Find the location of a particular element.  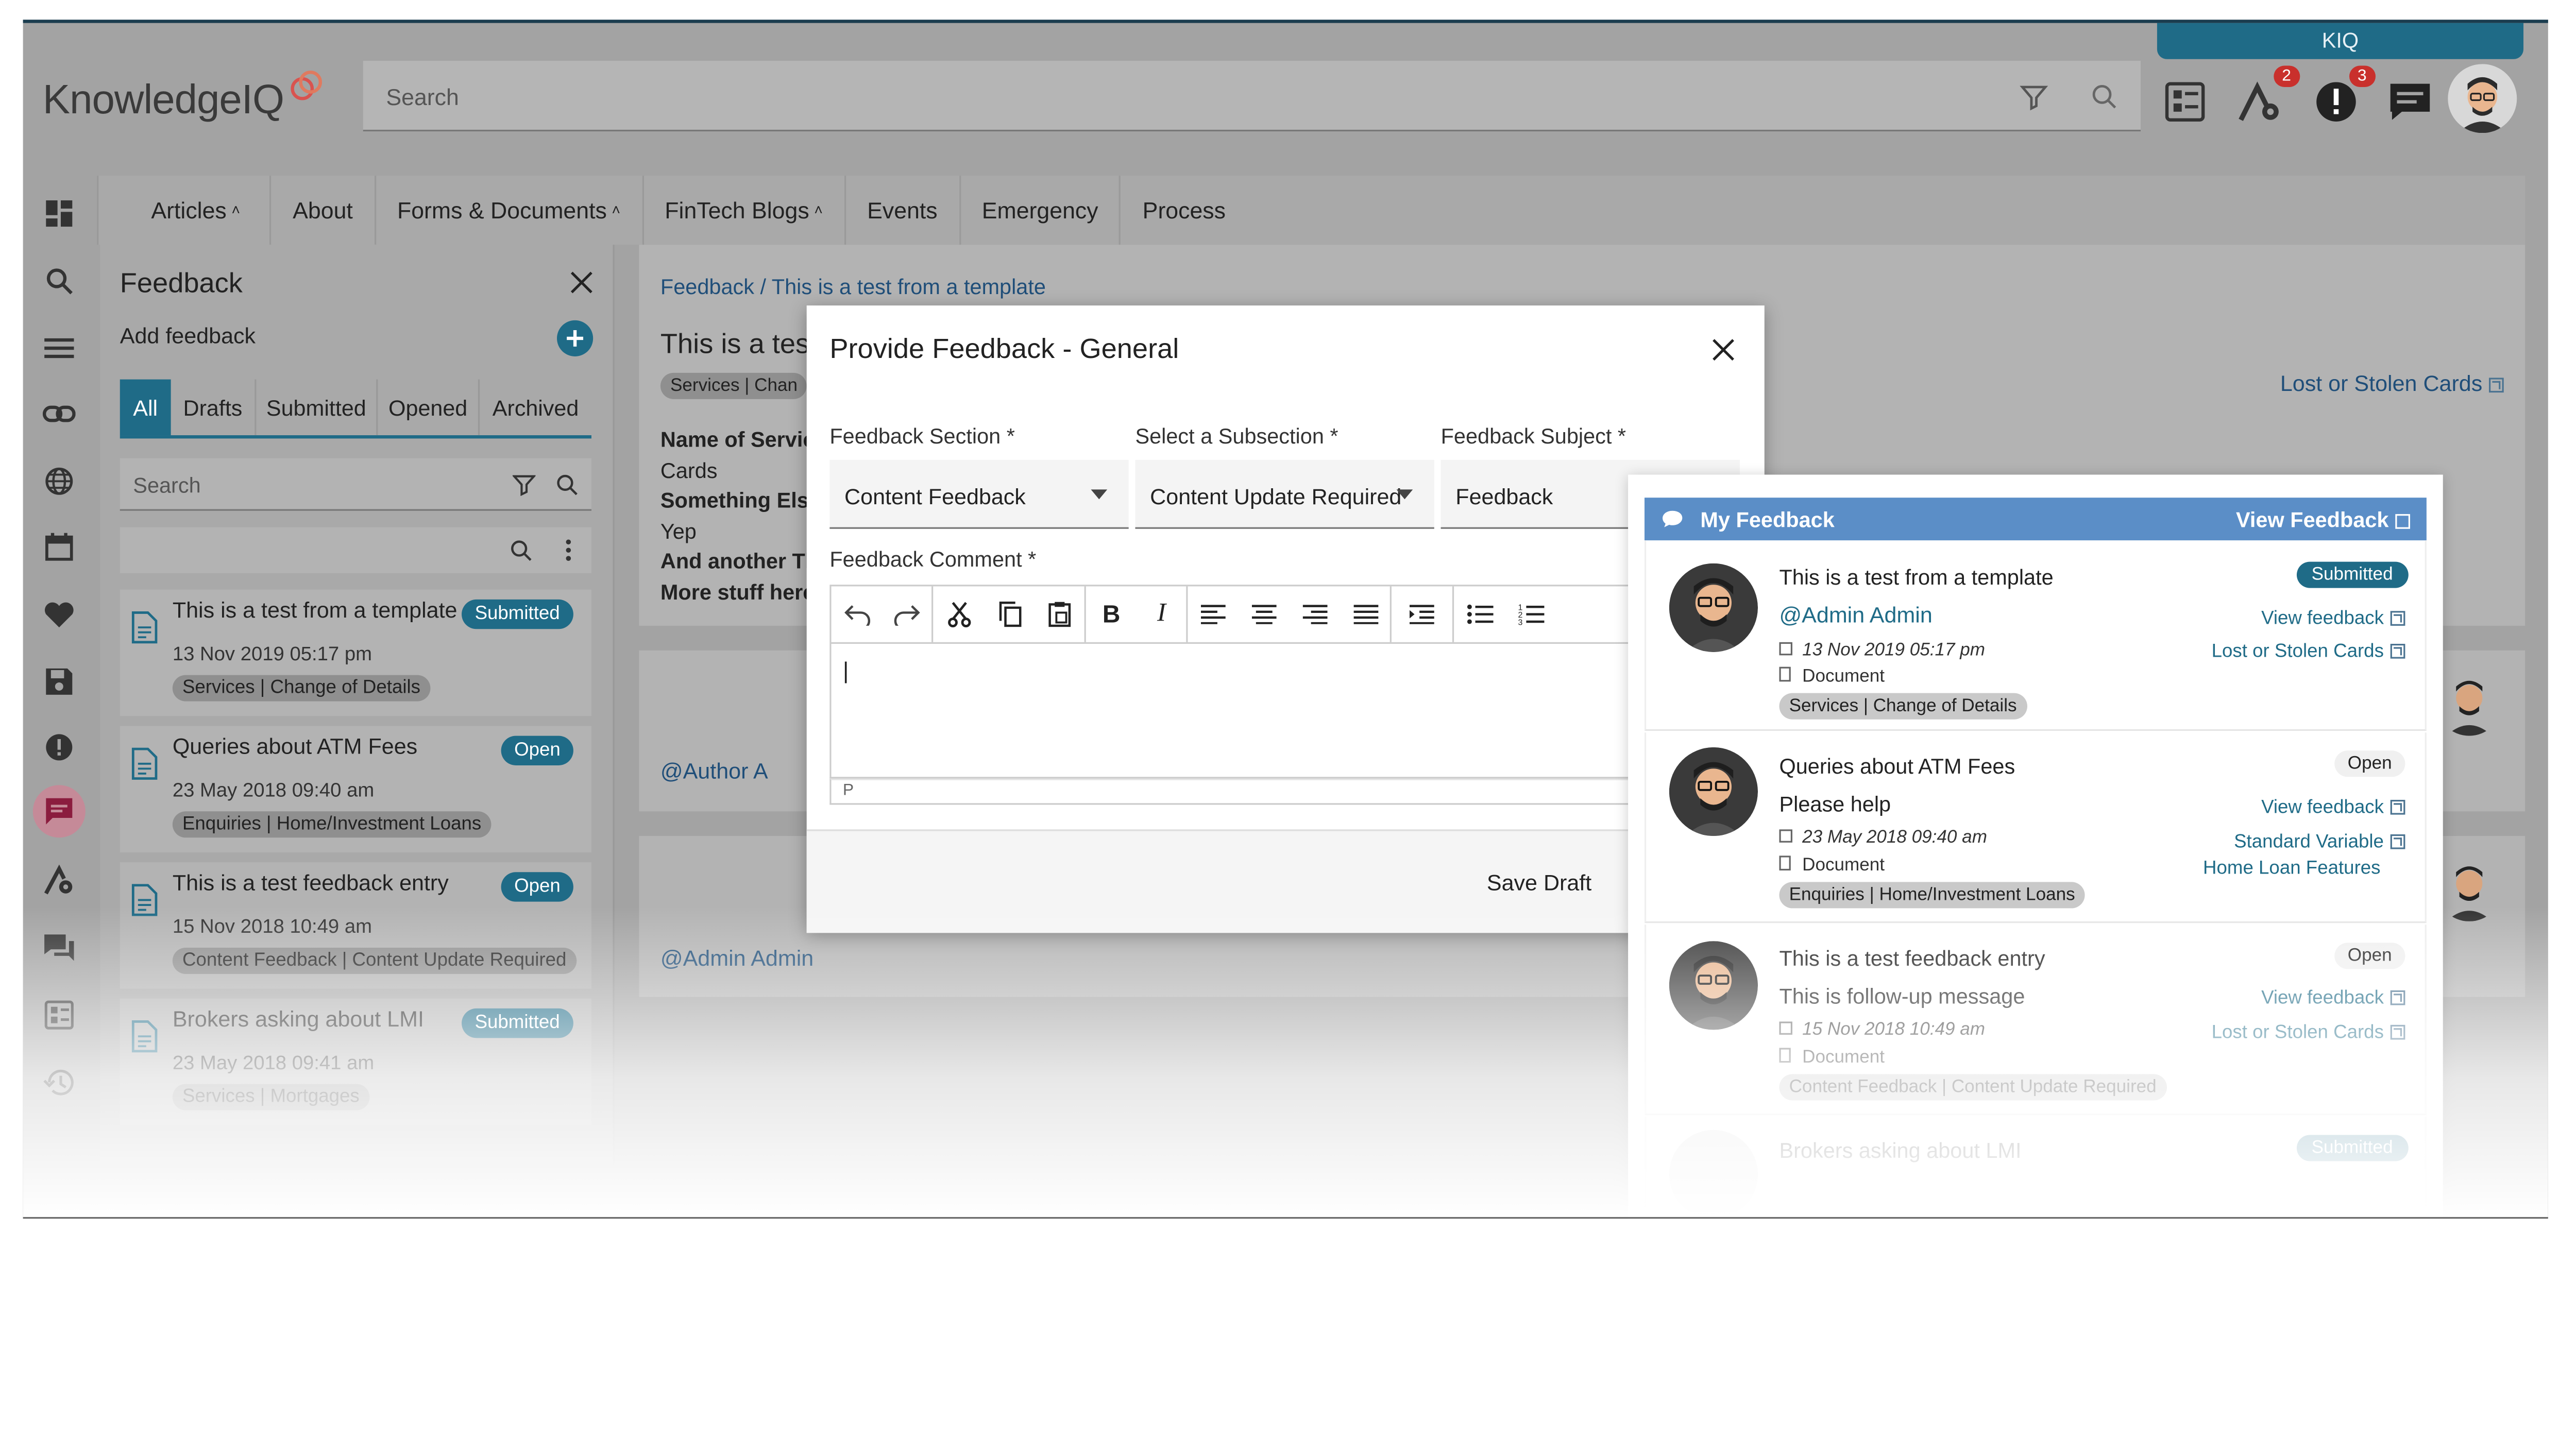

nav-item-forms-documents: Forms & Documents ˄ is located at coordinates (509, 210).